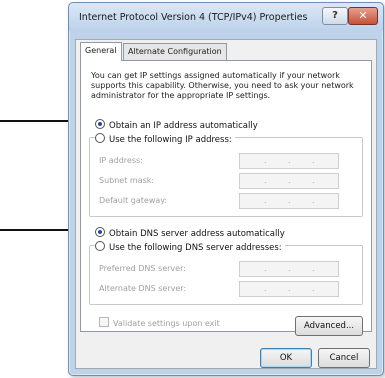  I want to click on ip-auto-label: Obtain an IP address automatically, so click(183, 126).